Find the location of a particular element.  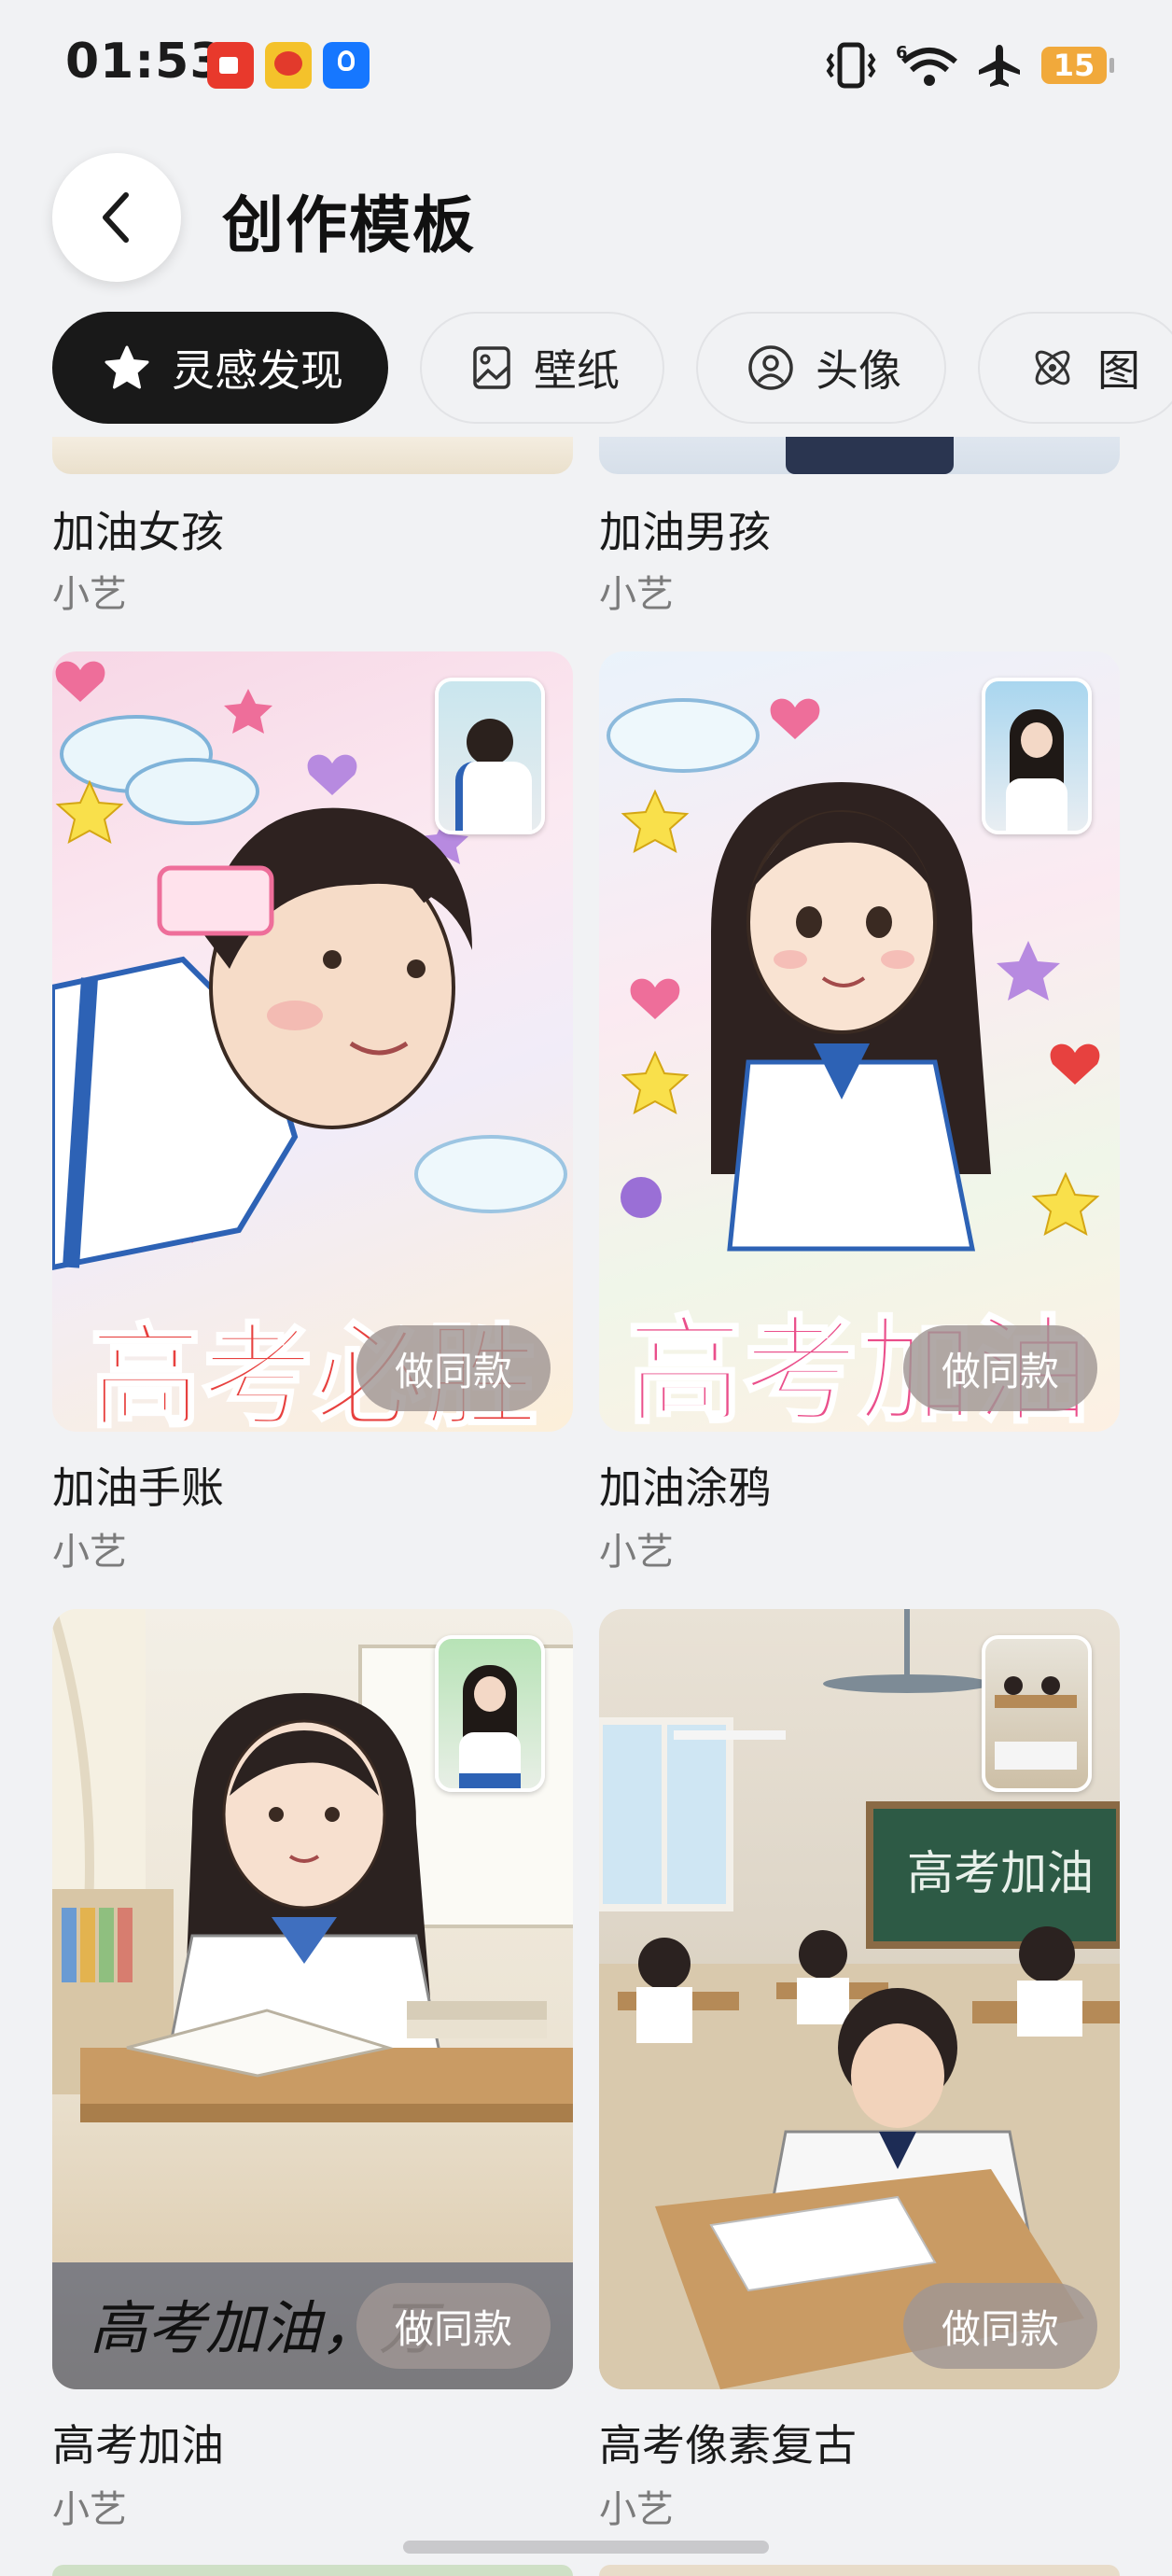

battery-indicator: 15 is located at coordinates (1077, 65).